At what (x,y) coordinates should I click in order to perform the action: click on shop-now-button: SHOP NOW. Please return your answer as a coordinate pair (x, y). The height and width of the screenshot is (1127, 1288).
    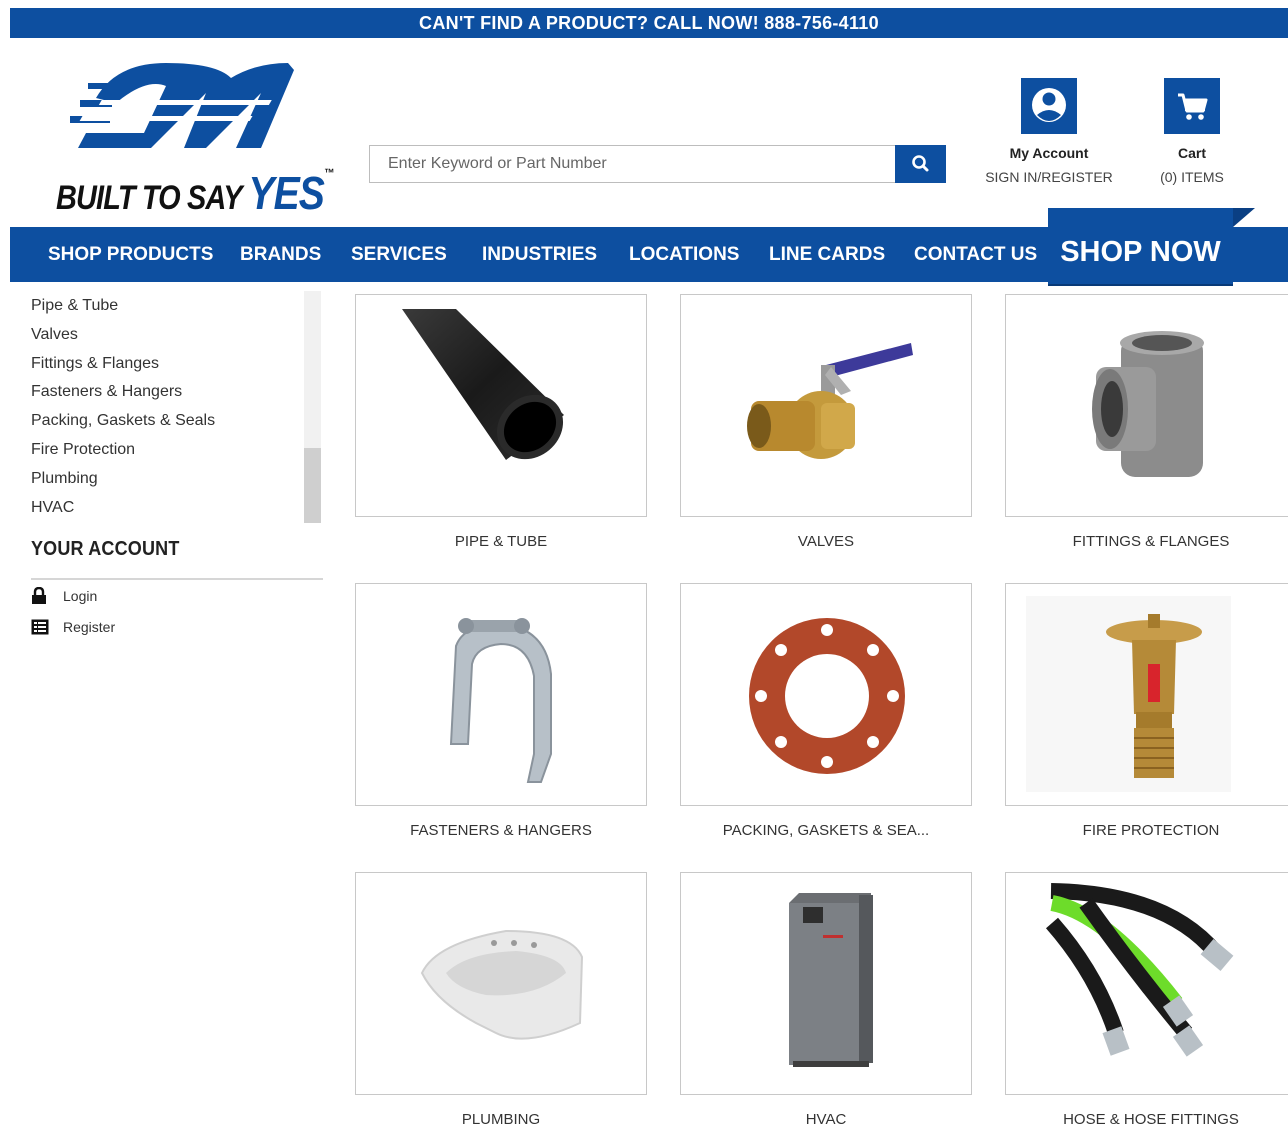
    Looking at the image, I should click on (1140, 246).